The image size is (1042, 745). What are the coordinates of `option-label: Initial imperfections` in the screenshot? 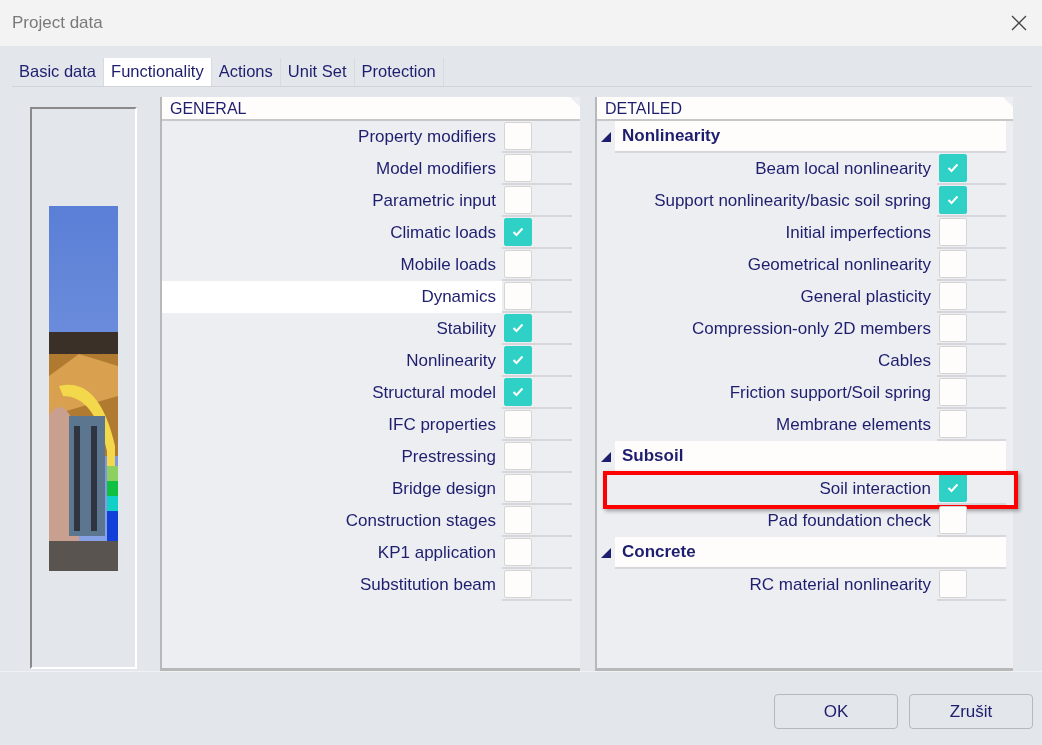 It's located at (858, 233).